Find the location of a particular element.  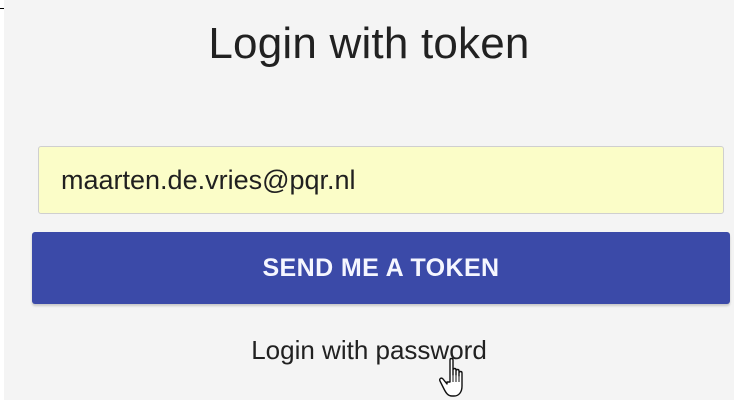

page-title: Login with token is located at coordinates (369, 43).